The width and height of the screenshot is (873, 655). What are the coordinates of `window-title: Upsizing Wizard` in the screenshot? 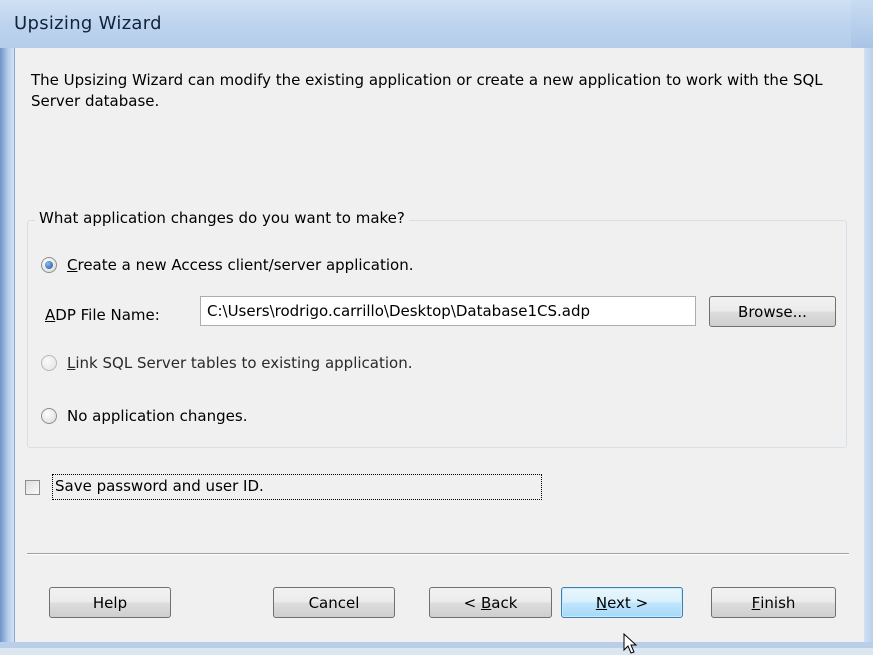 It's located at (88, 23).